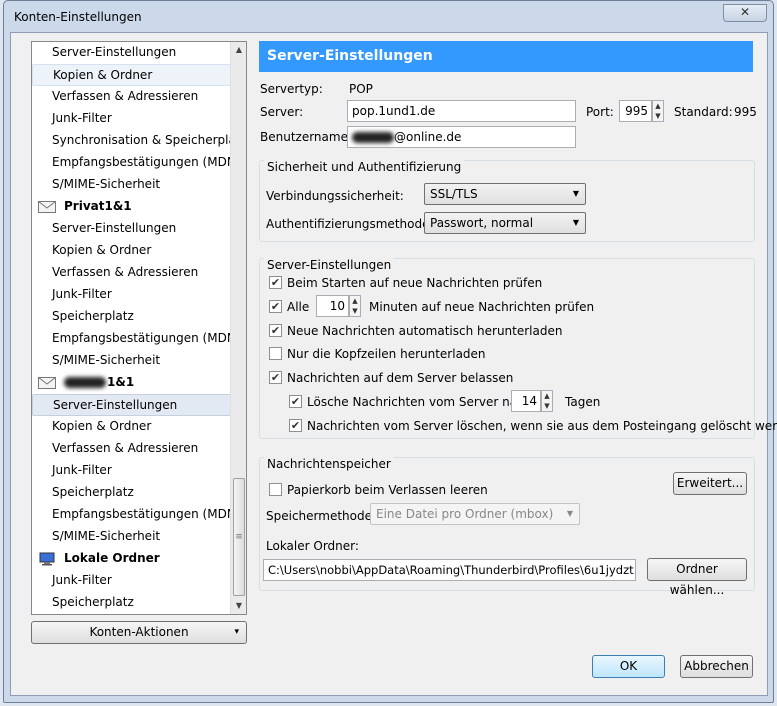  What do you see at coordinates (526, 401) in the screenshot?
I see `delete-after-days-input: 14` at bounding box center [526, 401].